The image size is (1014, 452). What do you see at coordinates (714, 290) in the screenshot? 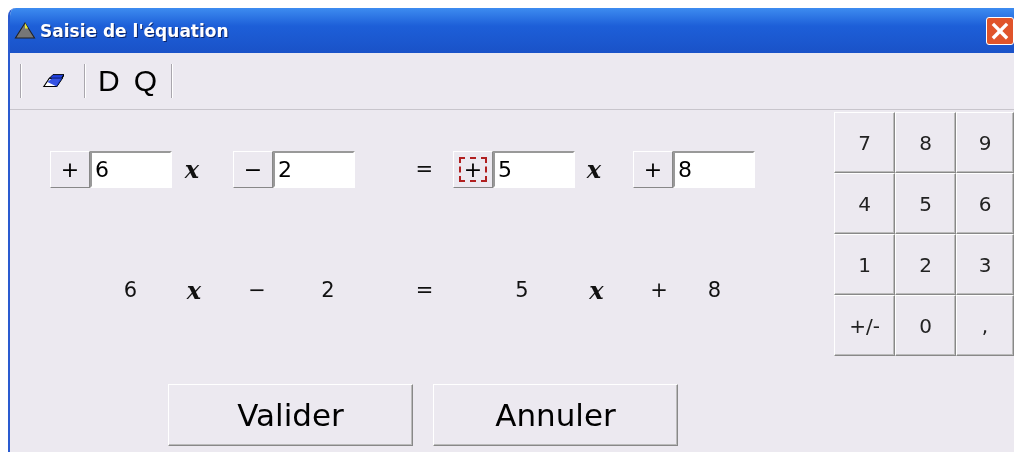
I see `number-label: 8` at bounding box center [714, 290].